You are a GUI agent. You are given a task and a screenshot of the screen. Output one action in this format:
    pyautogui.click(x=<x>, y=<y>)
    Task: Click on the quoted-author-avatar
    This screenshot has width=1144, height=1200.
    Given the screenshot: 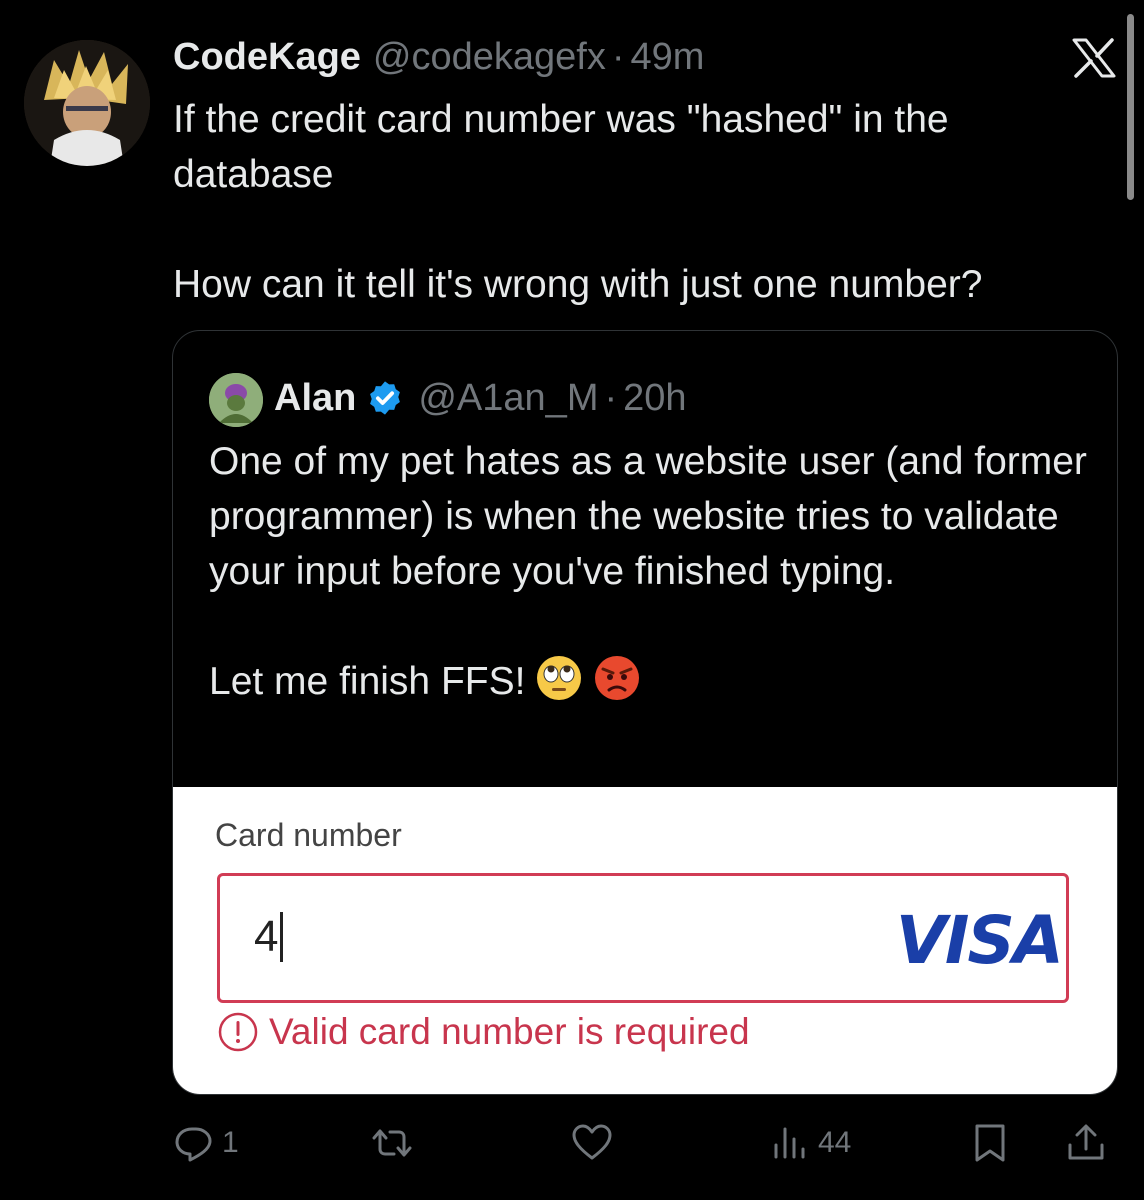 What is the action you would take?
    pyautogui.click(x=236, y=400)
    